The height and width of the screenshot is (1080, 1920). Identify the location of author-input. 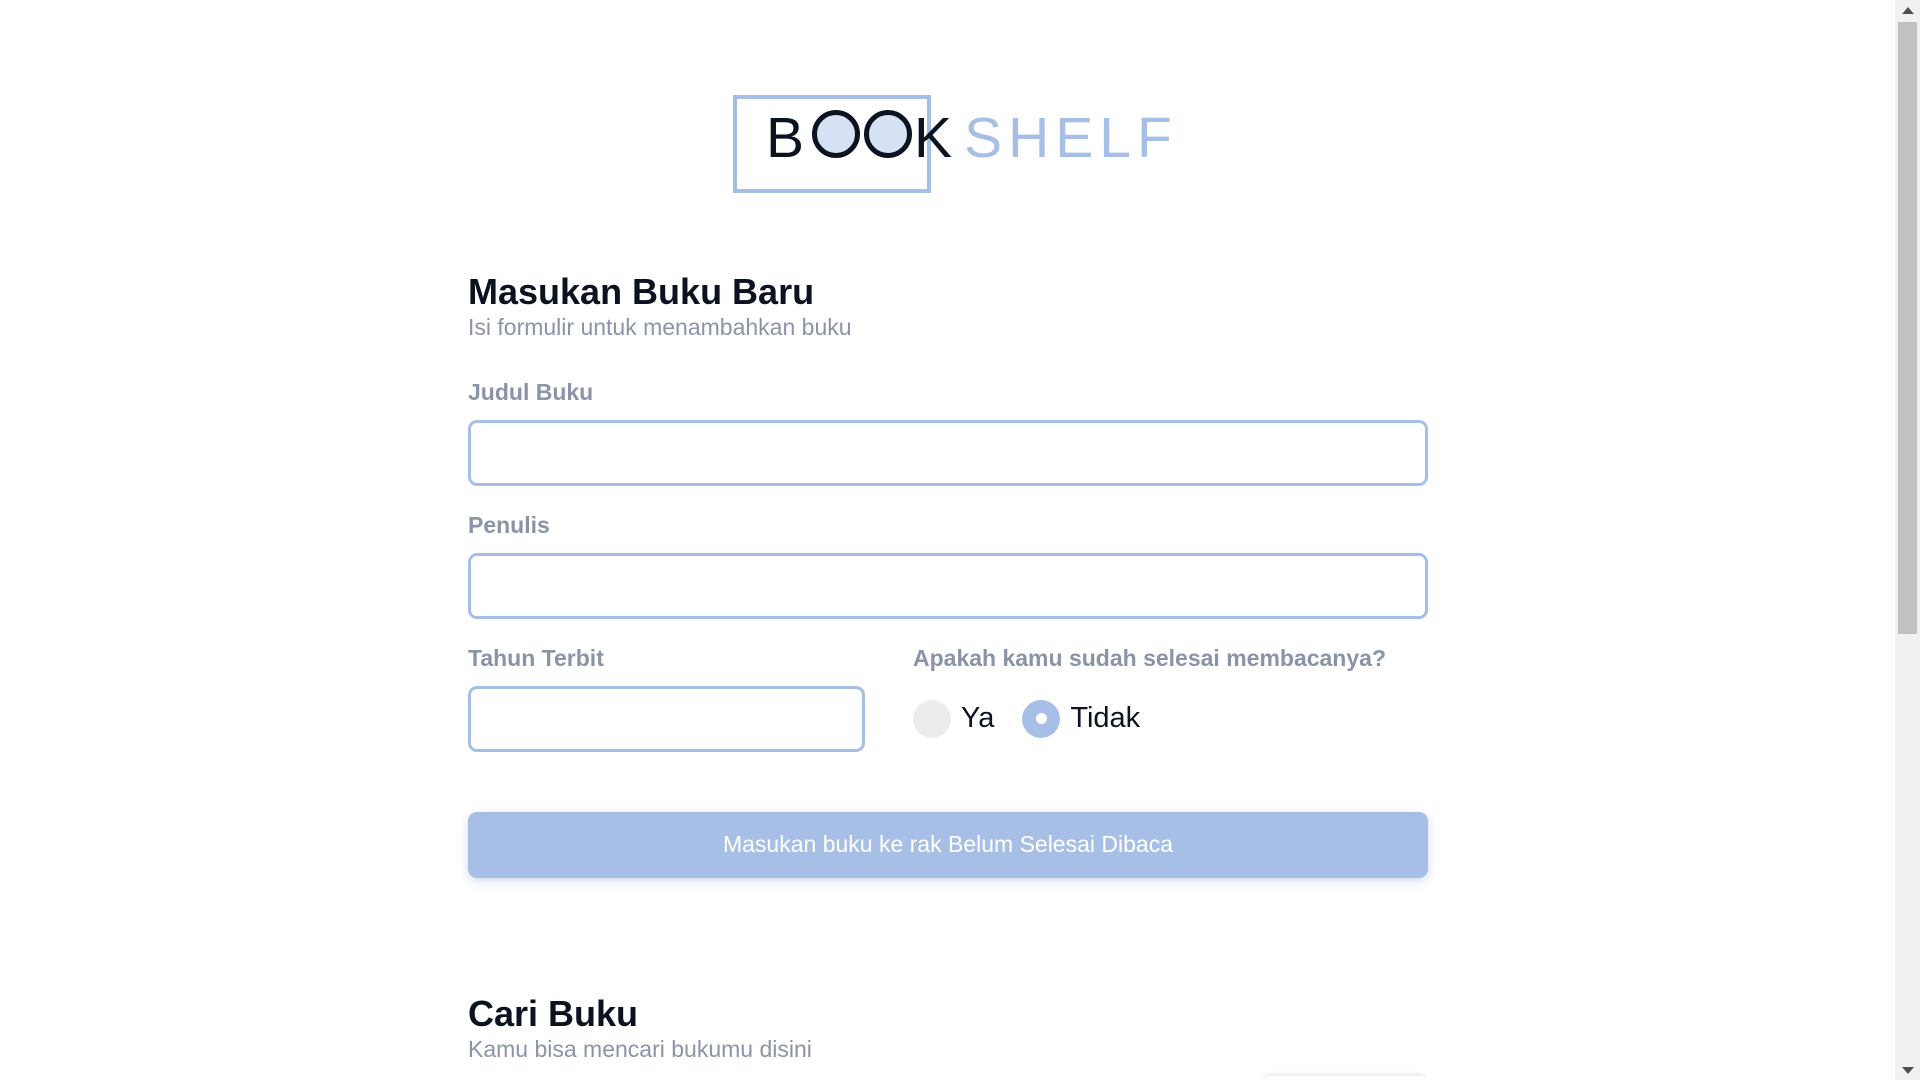
(948, 585).